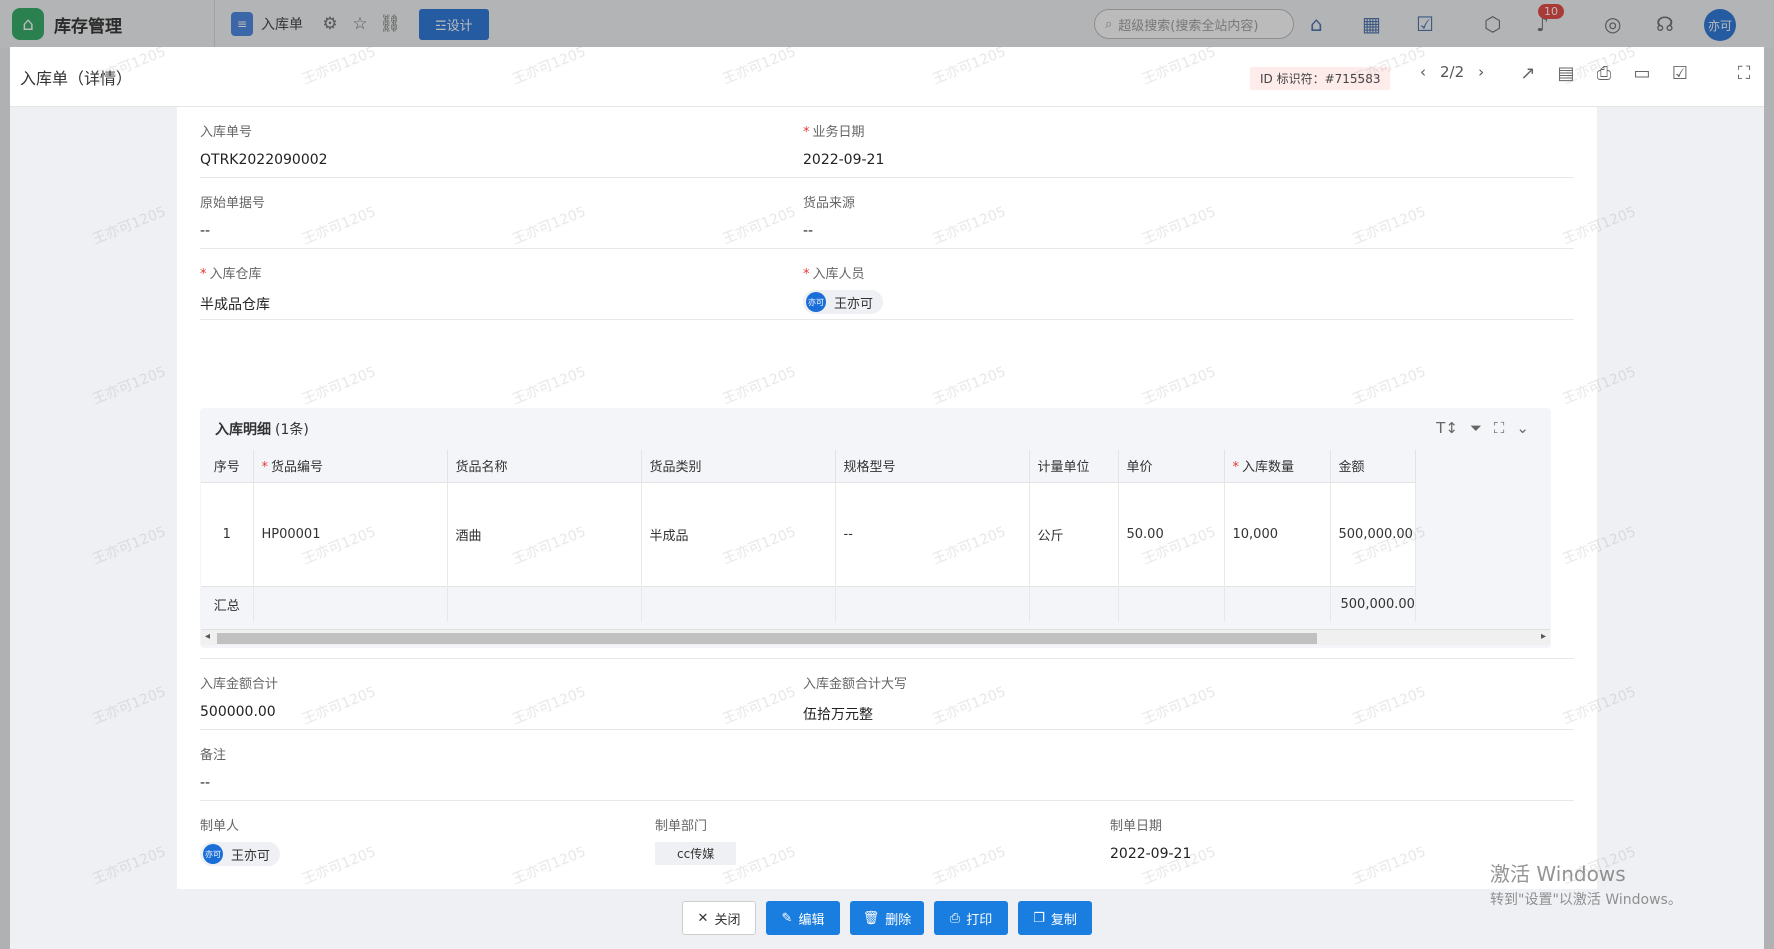 The height and width of the screenshot is (949, 1774). What do you see at coordinates (1039, 918) in the screenshot?
I see `copy-icon: ❐` at bounding box center [1039, 918].